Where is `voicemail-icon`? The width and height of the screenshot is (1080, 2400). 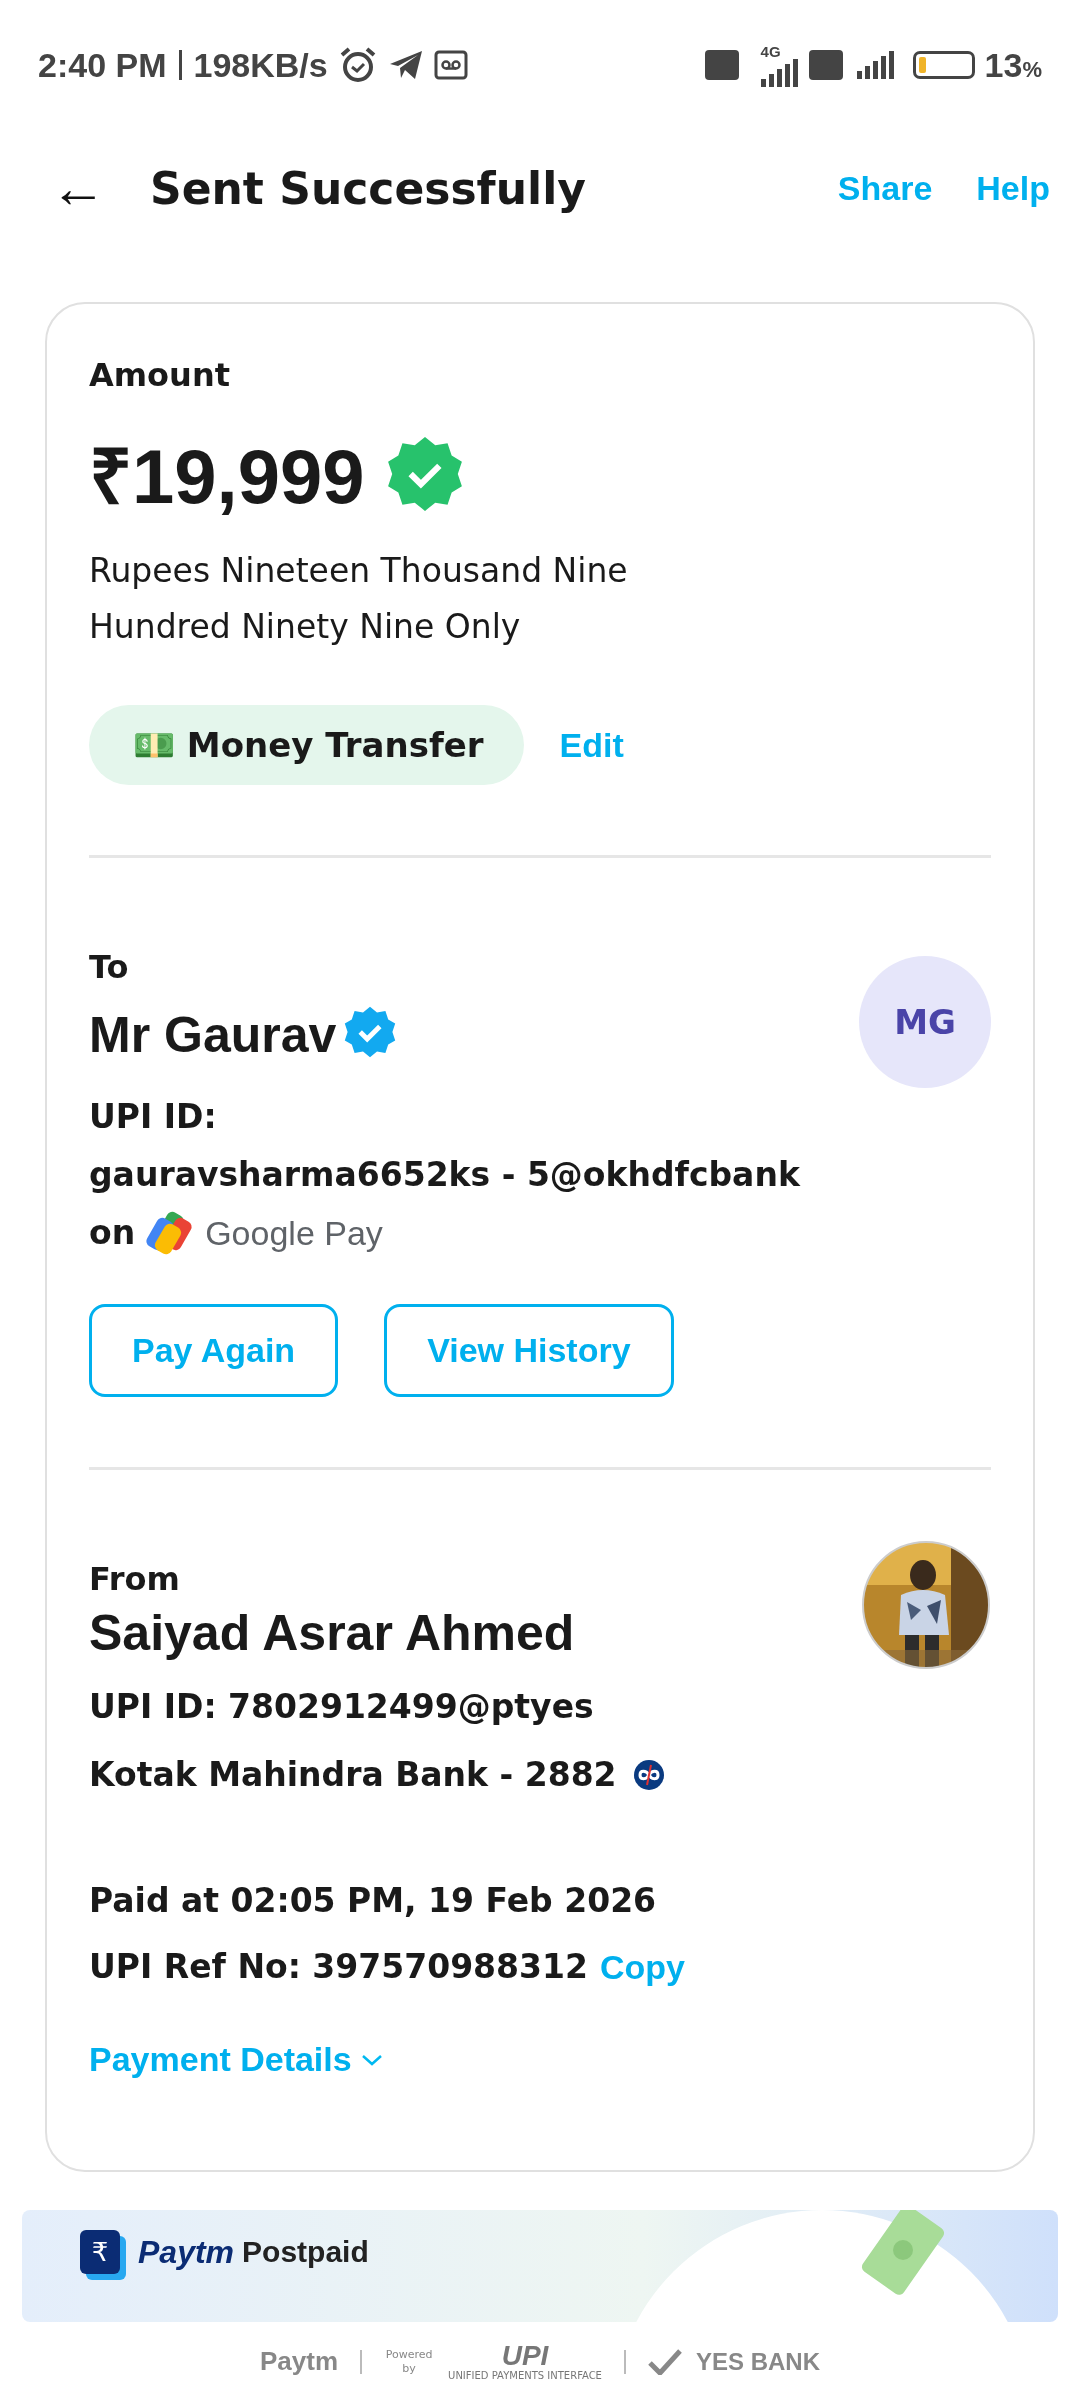
voicemail-icon is located at coordinates (450, 65).